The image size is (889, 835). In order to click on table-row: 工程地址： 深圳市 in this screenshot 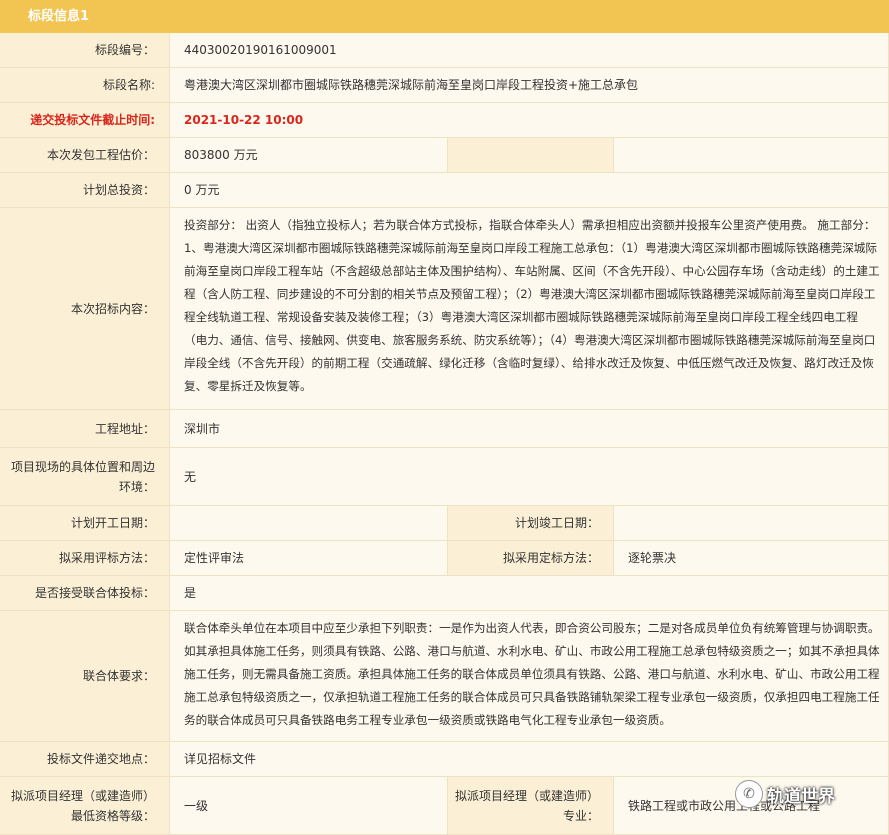, I will do `click(444, 429)`.